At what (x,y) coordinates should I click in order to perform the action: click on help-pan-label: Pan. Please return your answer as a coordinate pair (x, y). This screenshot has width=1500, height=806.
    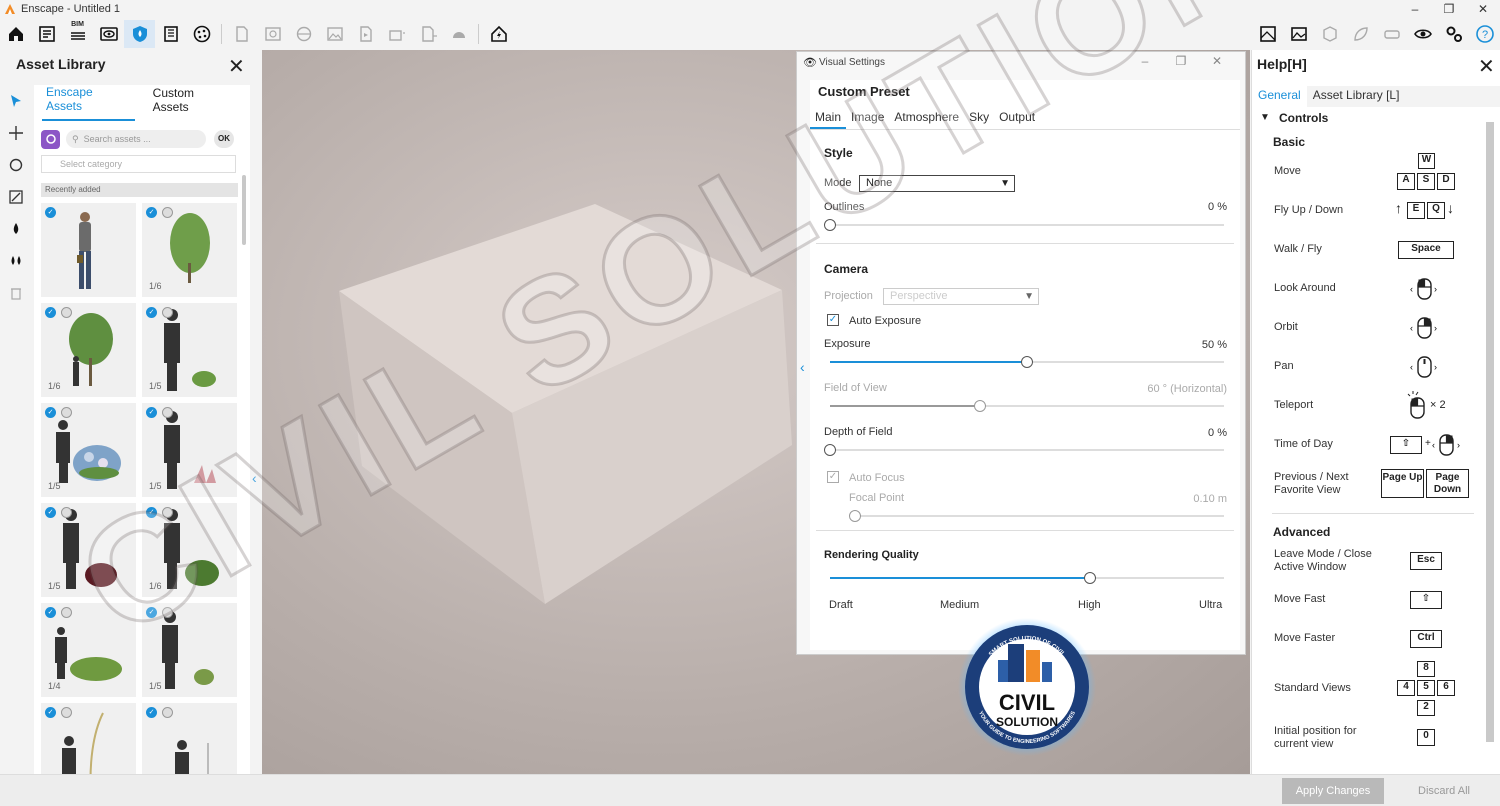
    Looking at the image, I should click on (1284, 366).